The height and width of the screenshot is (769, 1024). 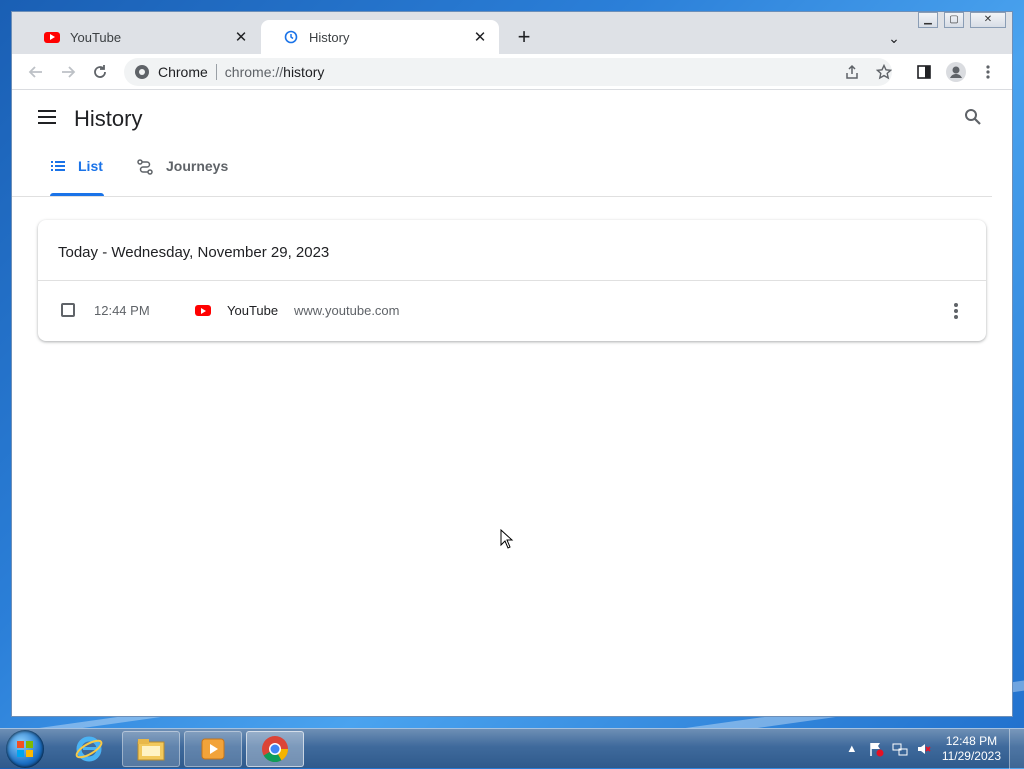 I want to click on tab-list-label: List, so click(x=90, y=166).